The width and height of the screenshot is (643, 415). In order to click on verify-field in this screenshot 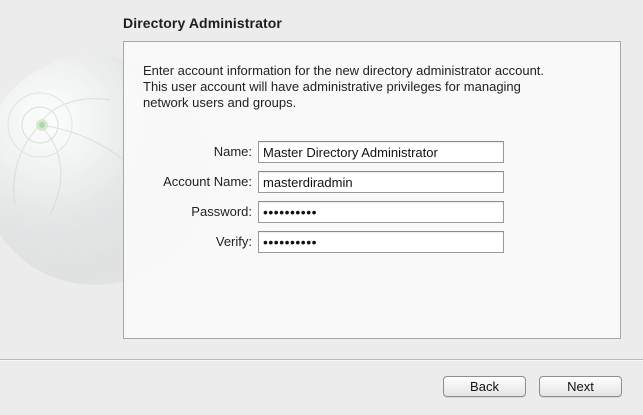, I will do `click(381, 242)`.